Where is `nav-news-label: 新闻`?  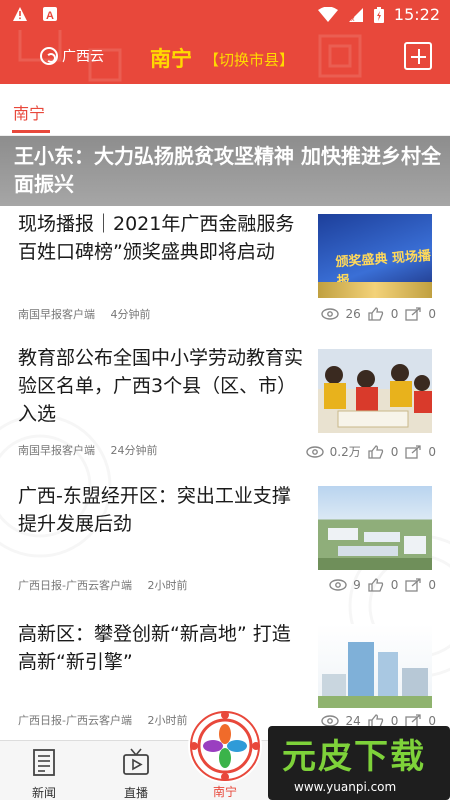 nav-news-label: 新闻 is located at coordinates (43, 793).